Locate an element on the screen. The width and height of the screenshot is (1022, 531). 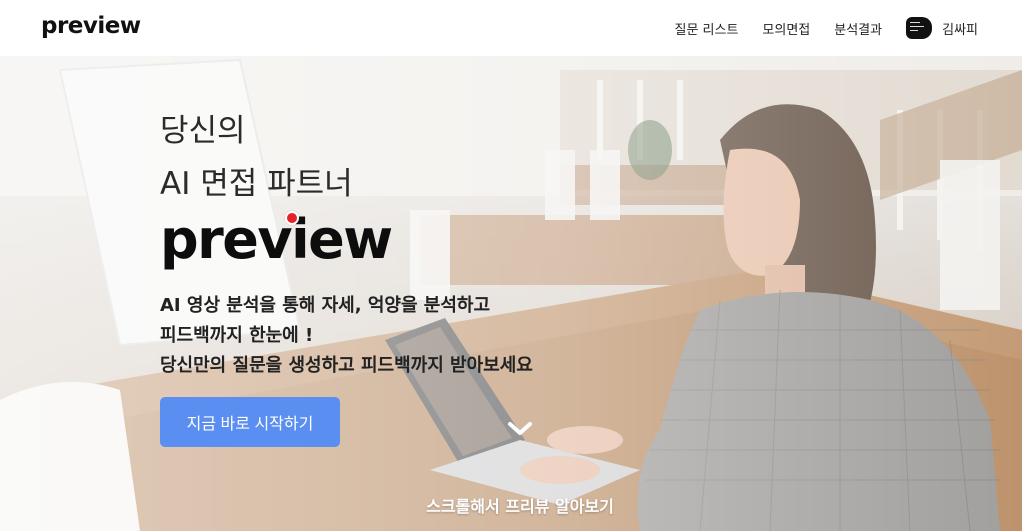
nav-question-list: 질문 리스트 is located at coordinates (706, 28).